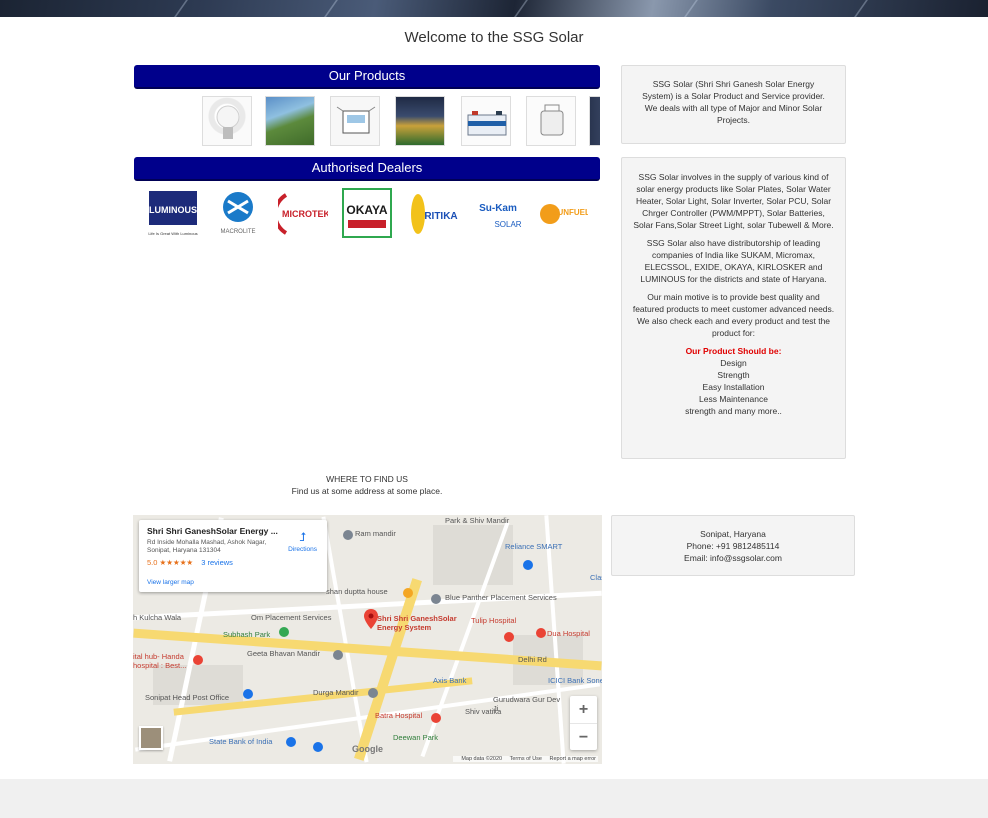 The height and width of the screenshot is (818, 988). What do you see at coordinates (408, 593) in the screenshot?
I see `poi-duptta` at bounding box center [408, 593].